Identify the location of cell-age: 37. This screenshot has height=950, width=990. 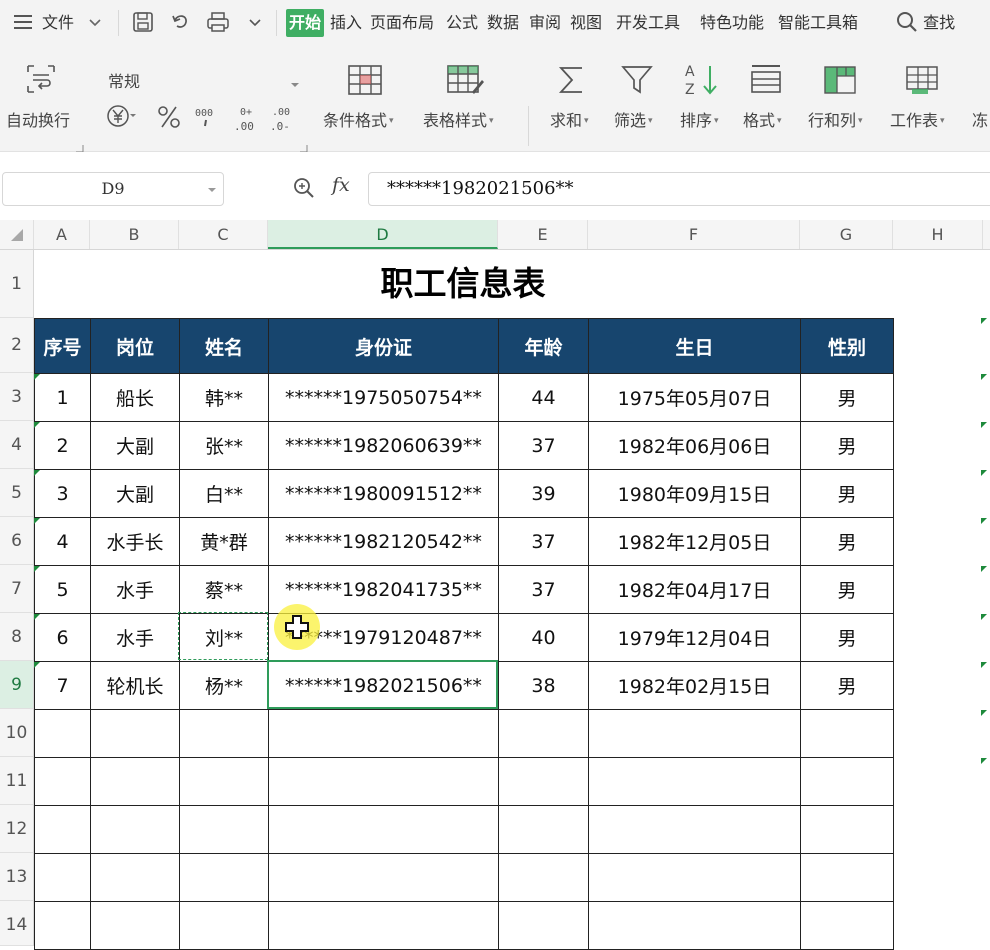
(543, 541).